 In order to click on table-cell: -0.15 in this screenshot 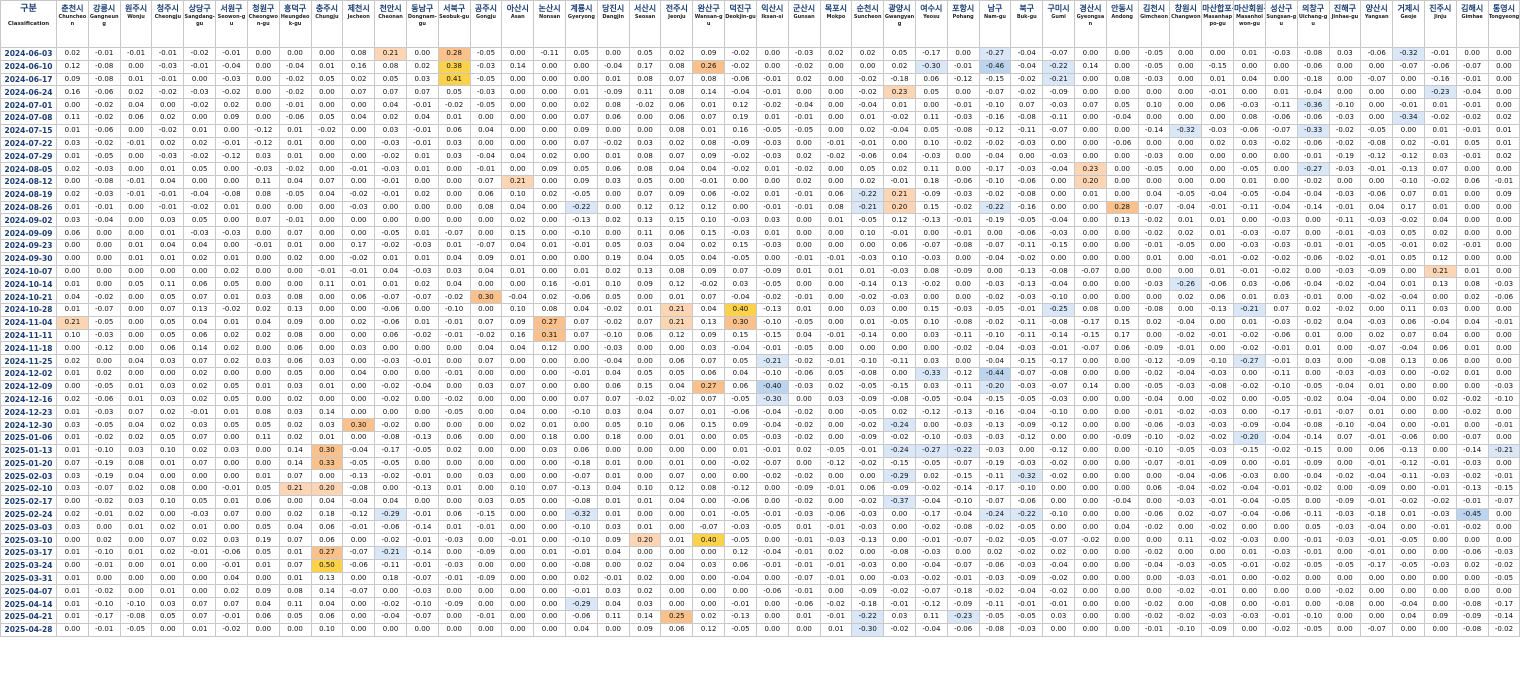, I will do `click(1249, 450)`.